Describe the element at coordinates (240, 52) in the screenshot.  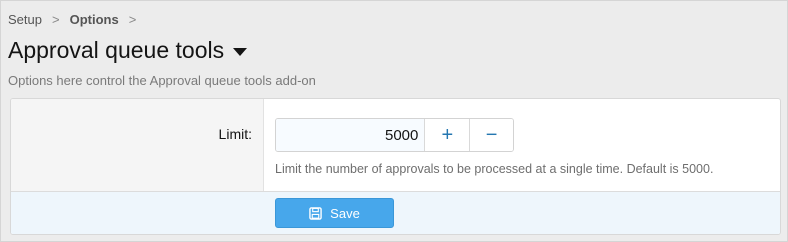
I see `caret-down-icon` at that location.